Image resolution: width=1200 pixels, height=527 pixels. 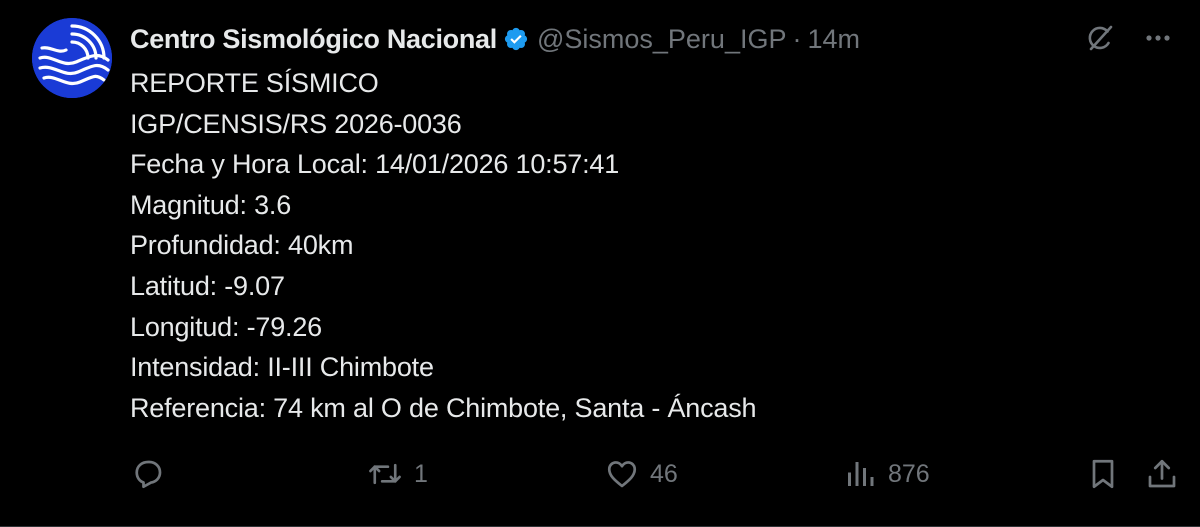 What do you see at coordinates (313, 39) in the screenshot?
I see `display-name: Centro Sismológico Nacional` at bounding box center [313, 39].